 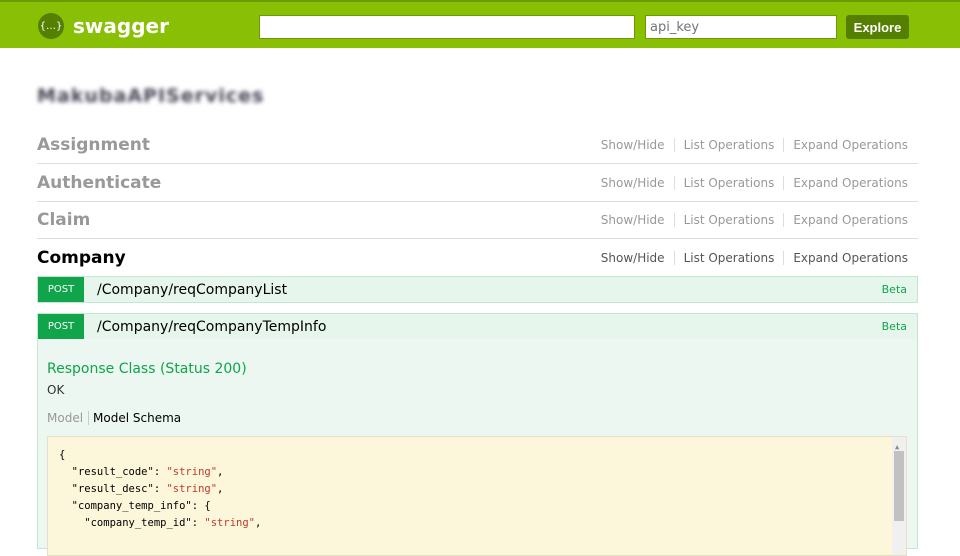 What do you see at coordinates (899, 486) in the screenshot?
I see `scrollbar-thumb` at bounding box center [899, 486].